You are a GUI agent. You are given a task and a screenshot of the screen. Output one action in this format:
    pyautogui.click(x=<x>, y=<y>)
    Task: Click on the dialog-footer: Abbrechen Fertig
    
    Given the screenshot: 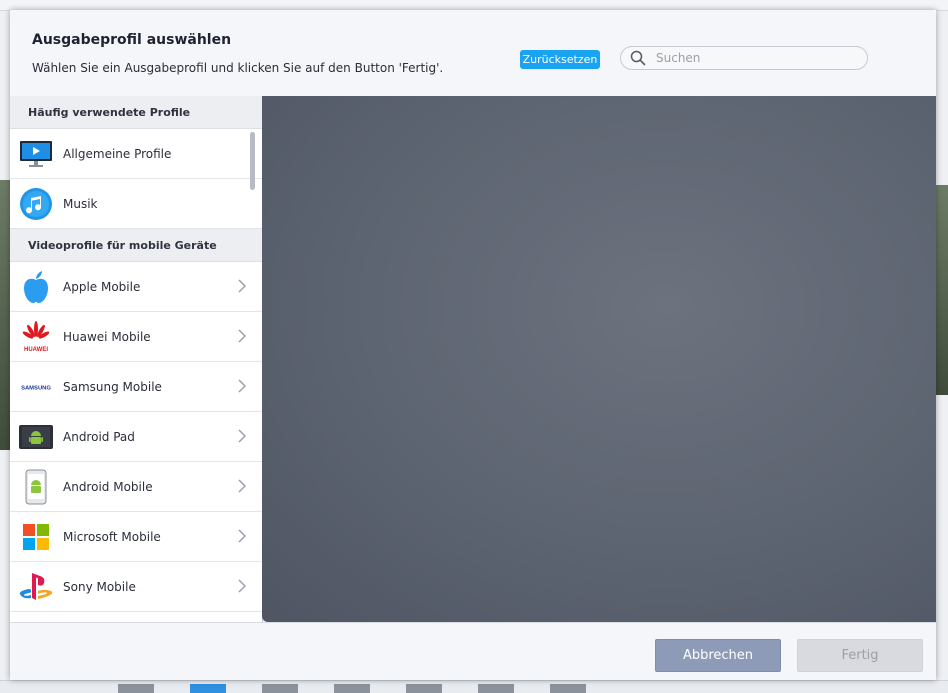 What is the action you would take?
    pyautogui.click(x=473, y=651)
    